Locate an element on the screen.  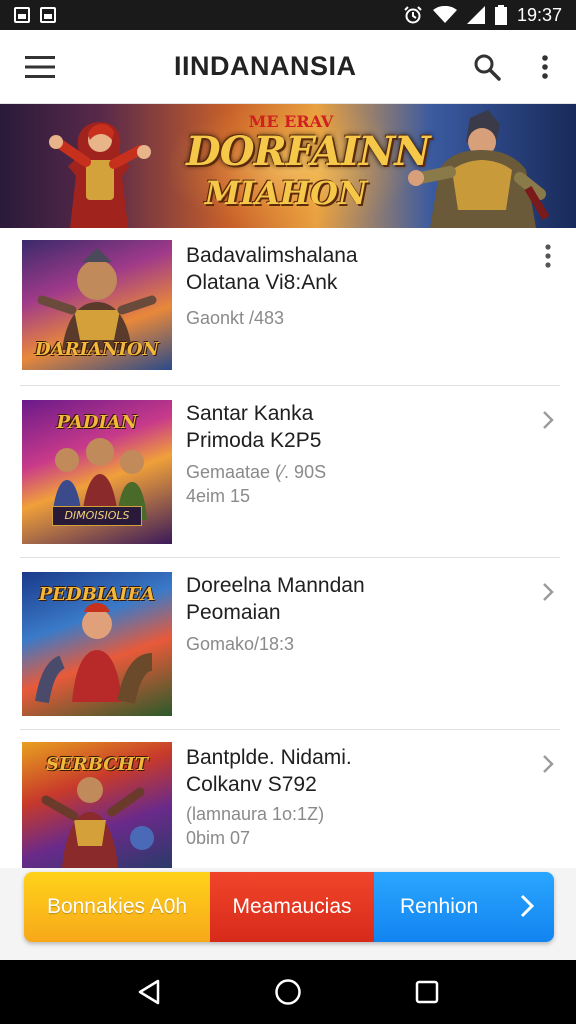
item-title-line1: Doreelna Manndan is located at coordinates (275, 585).